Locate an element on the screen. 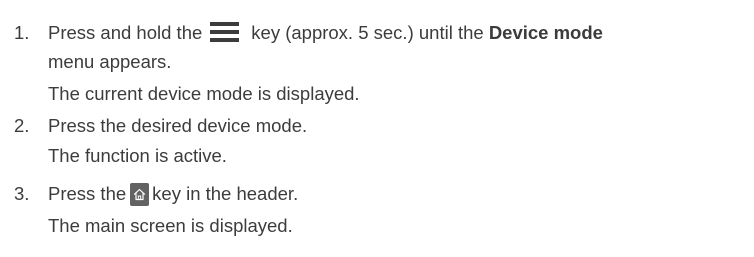  step-3-text-before: Press the is located at coordinates (87, 193).